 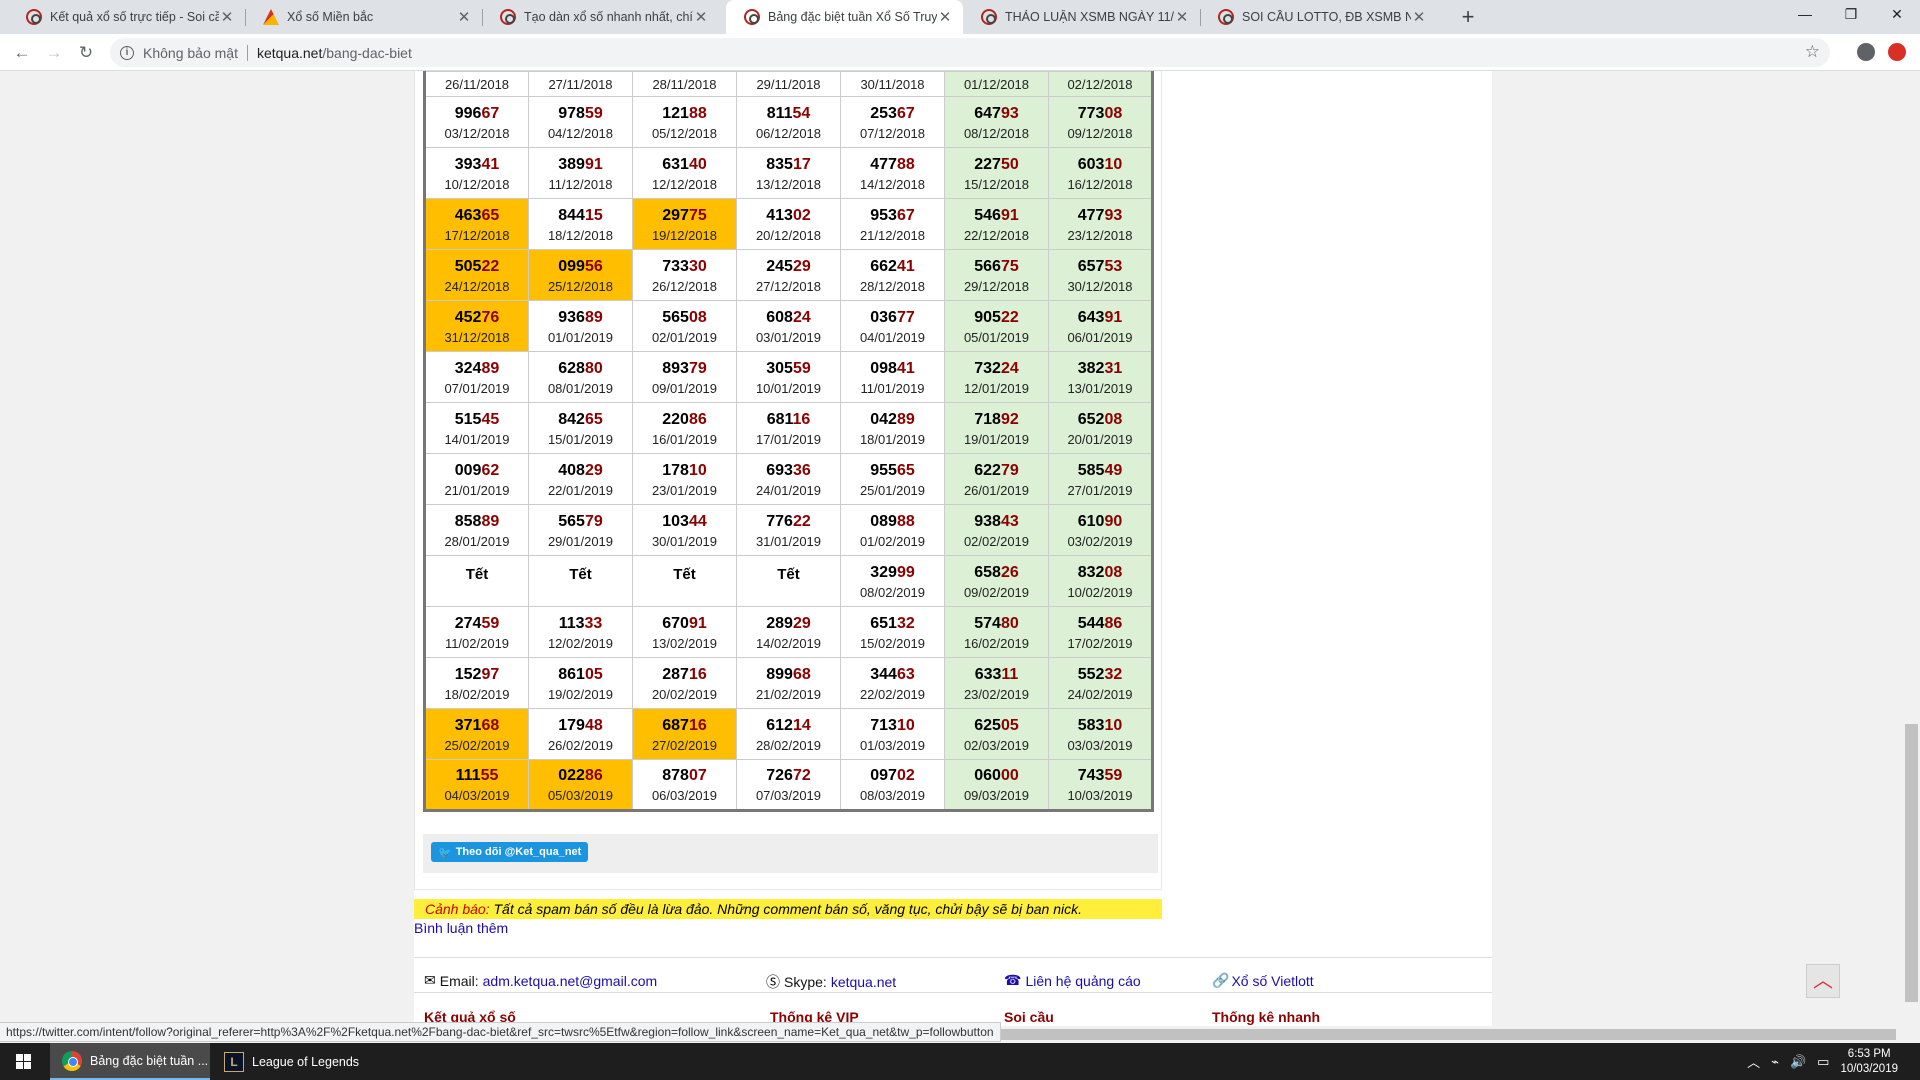 What do you see at coordinates (1100, 326) in the screenshot?
I see `result-cell: 64391 06/01/2019` at bounding box center [1100, 326].